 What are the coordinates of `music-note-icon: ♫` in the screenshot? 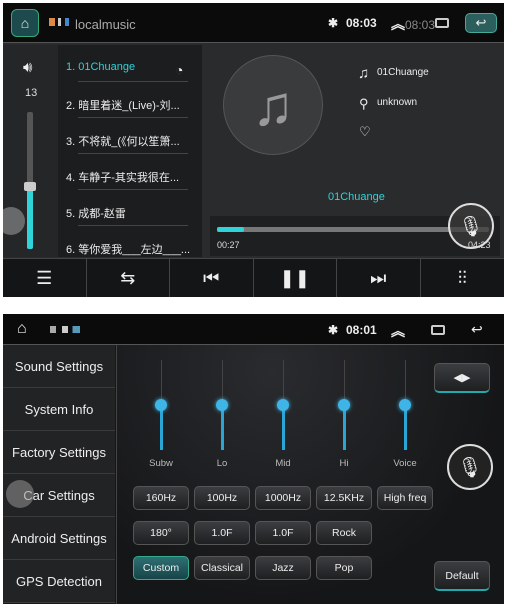 It's located at (364, 73).